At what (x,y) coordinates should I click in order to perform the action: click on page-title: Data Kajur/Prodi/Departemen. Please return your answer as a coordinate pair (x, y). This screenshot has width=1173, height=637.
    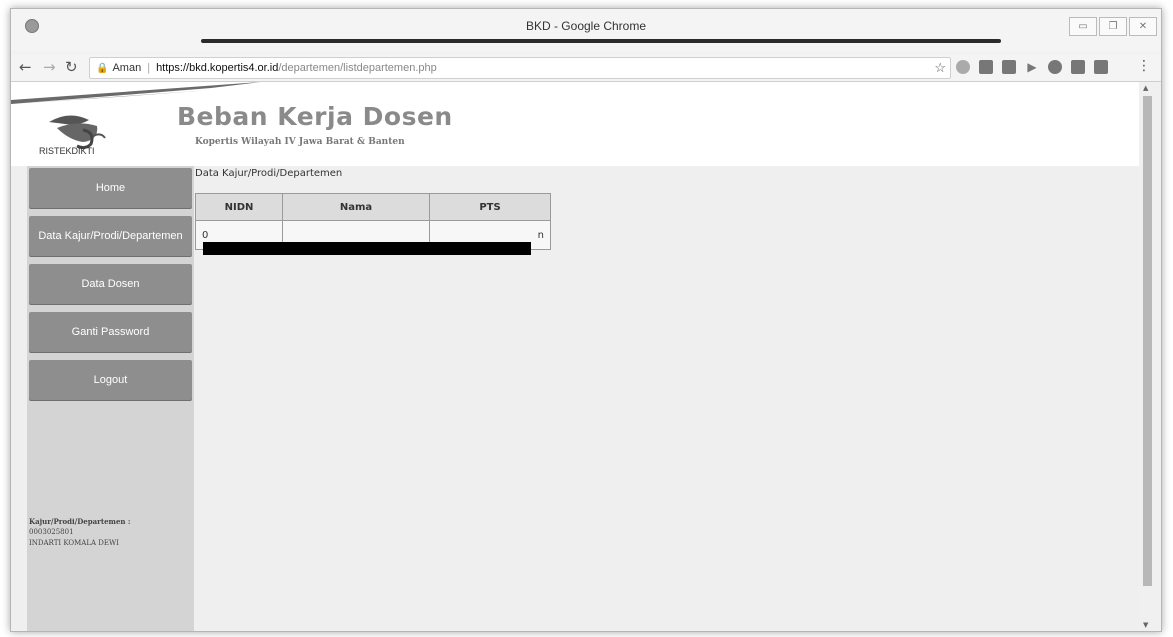
    Looking at the image, I should click on (269, 173).